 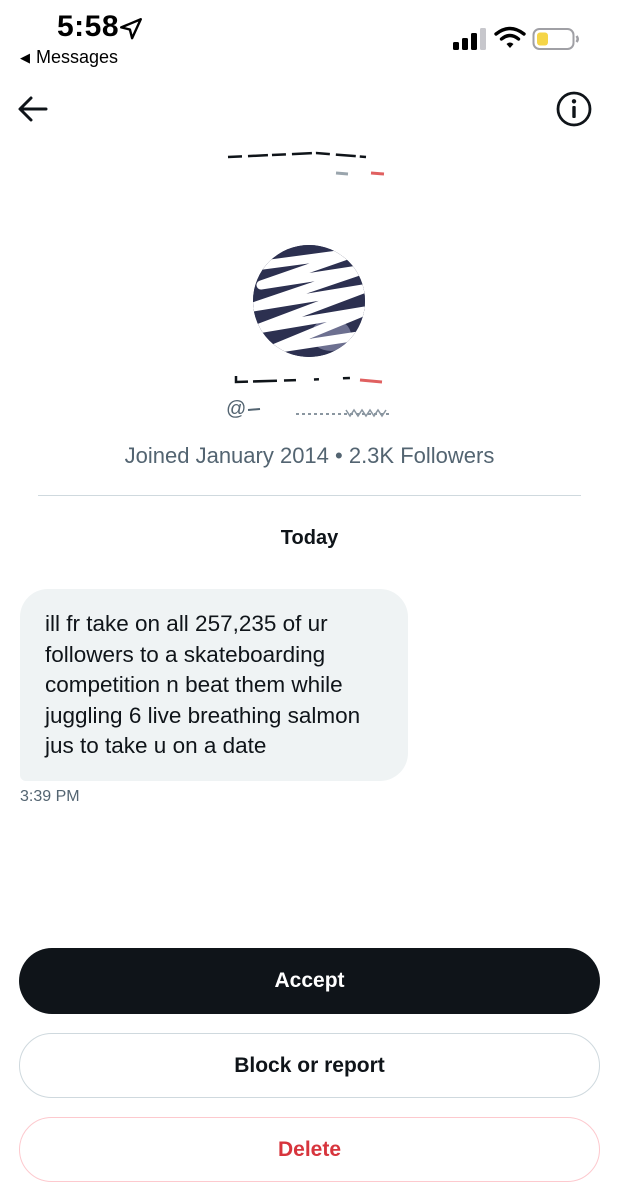 I want to click on profile-meta: Joined January 2014 • 2.3K Followers, so click(x=309, y=455).